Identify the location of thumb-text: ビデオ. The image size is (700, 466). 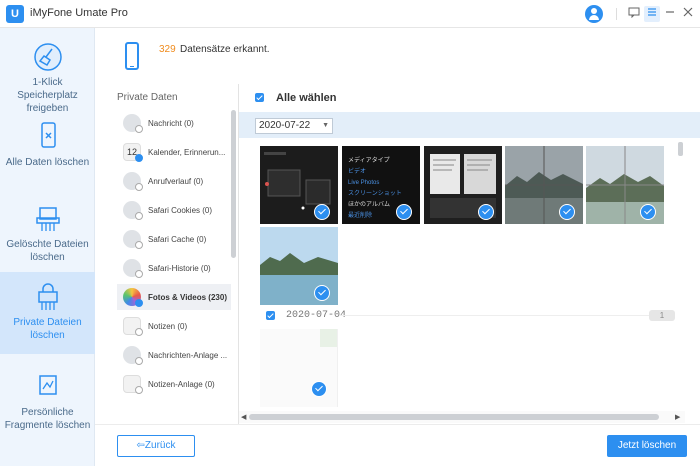
(357, 172).